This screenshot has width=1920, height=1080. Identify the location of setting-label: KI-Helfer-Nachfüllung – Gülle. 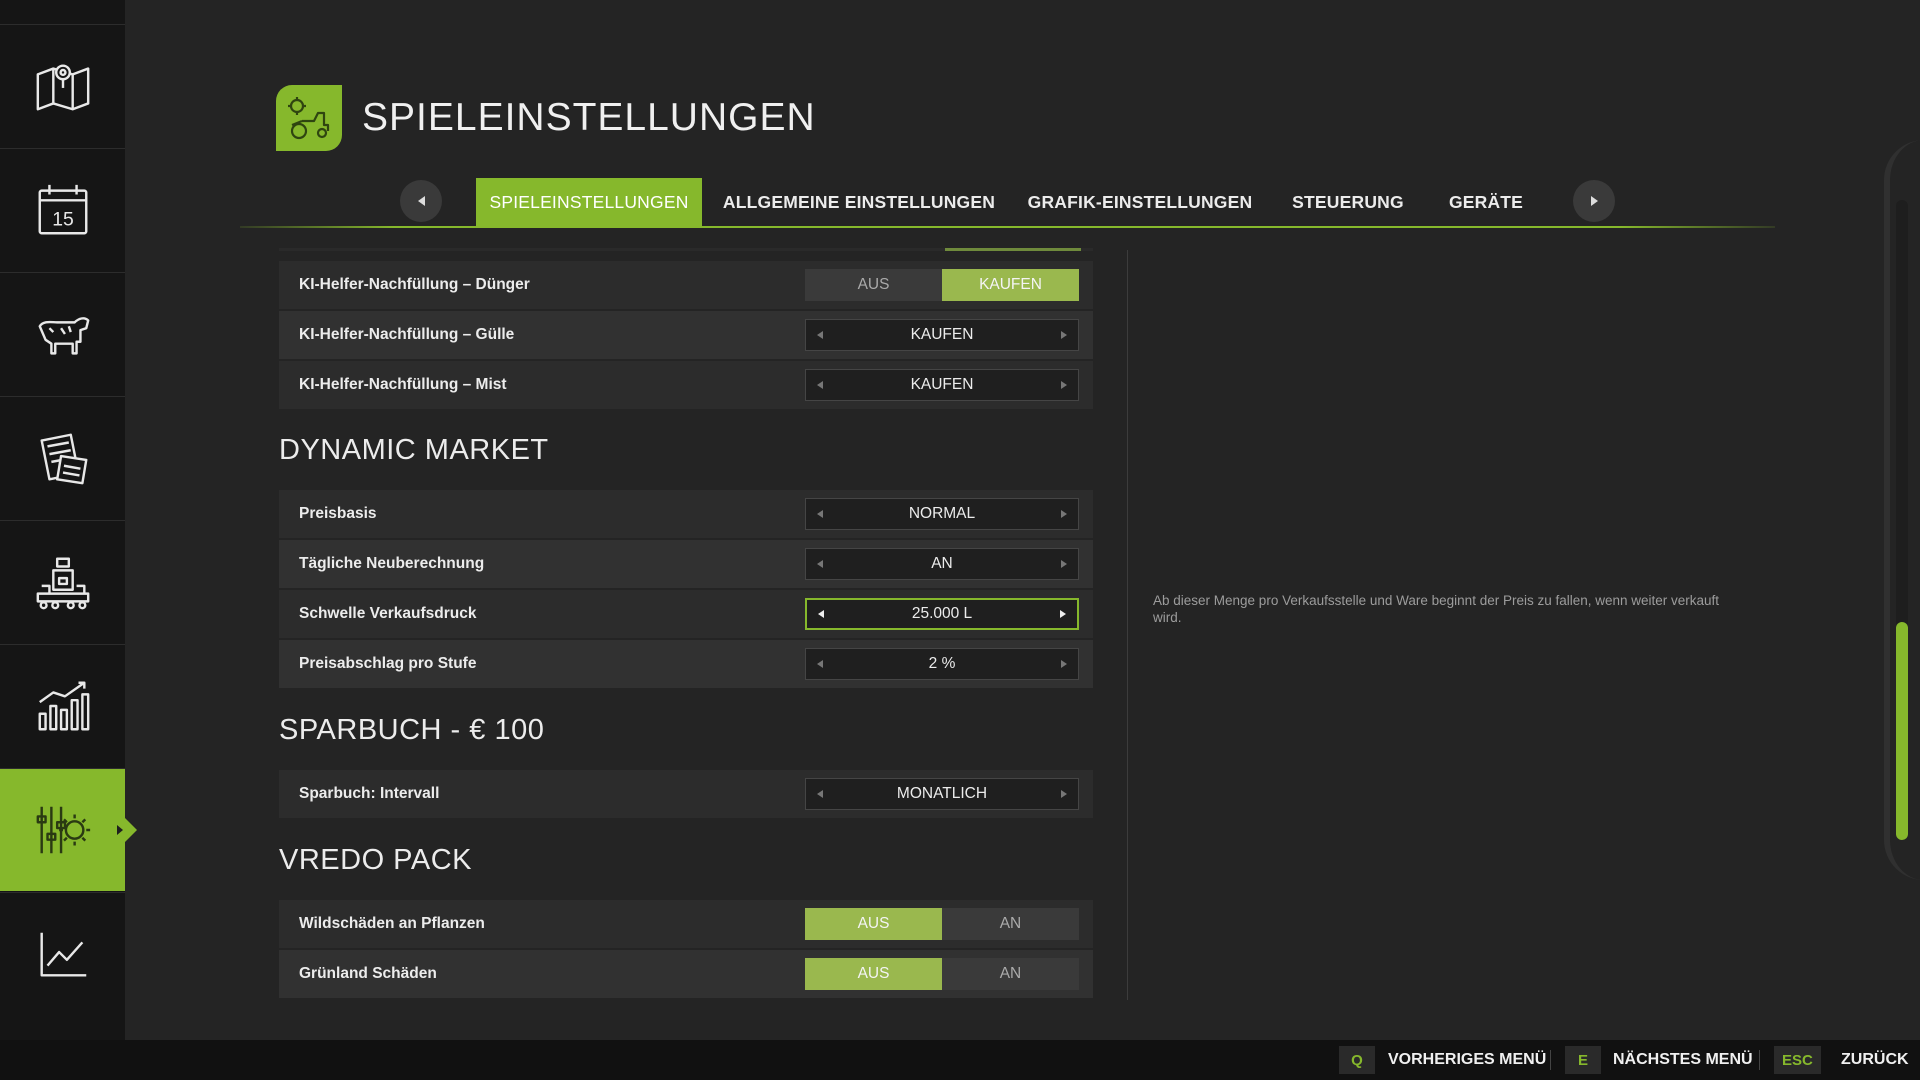
(407, 334).